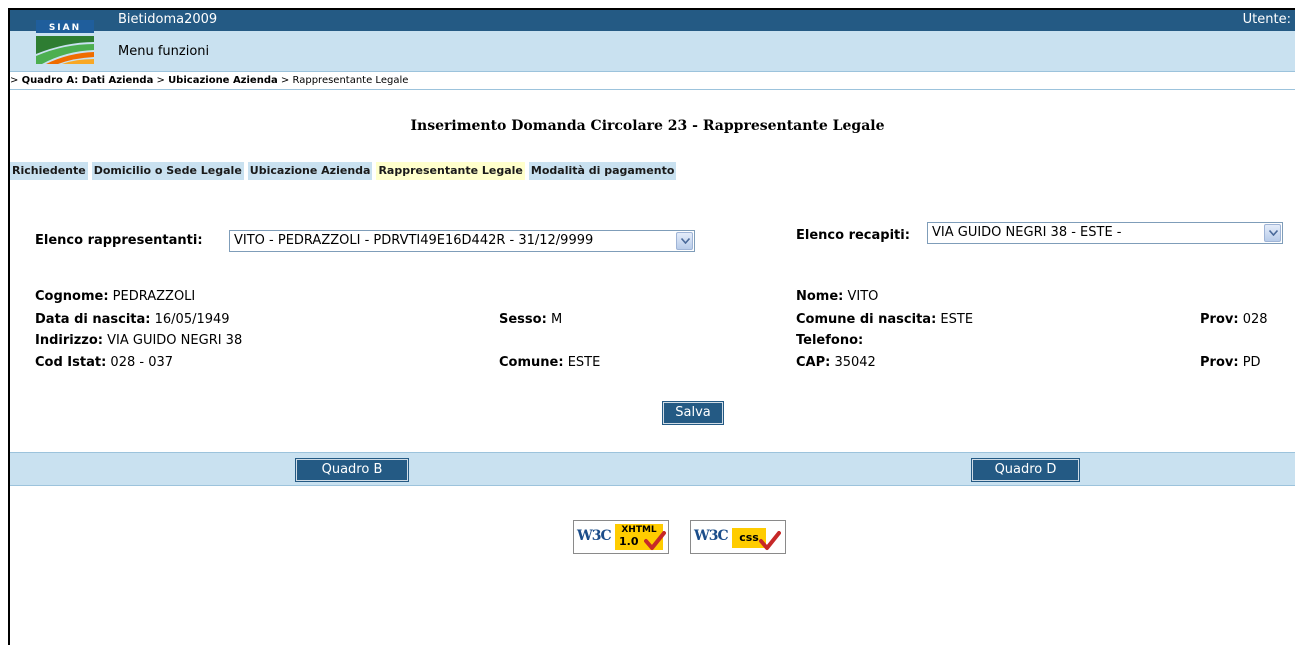 This screenshot has width=1295, height=645. I want to click on breadcrumb-prefix: >, so click(16, 80).